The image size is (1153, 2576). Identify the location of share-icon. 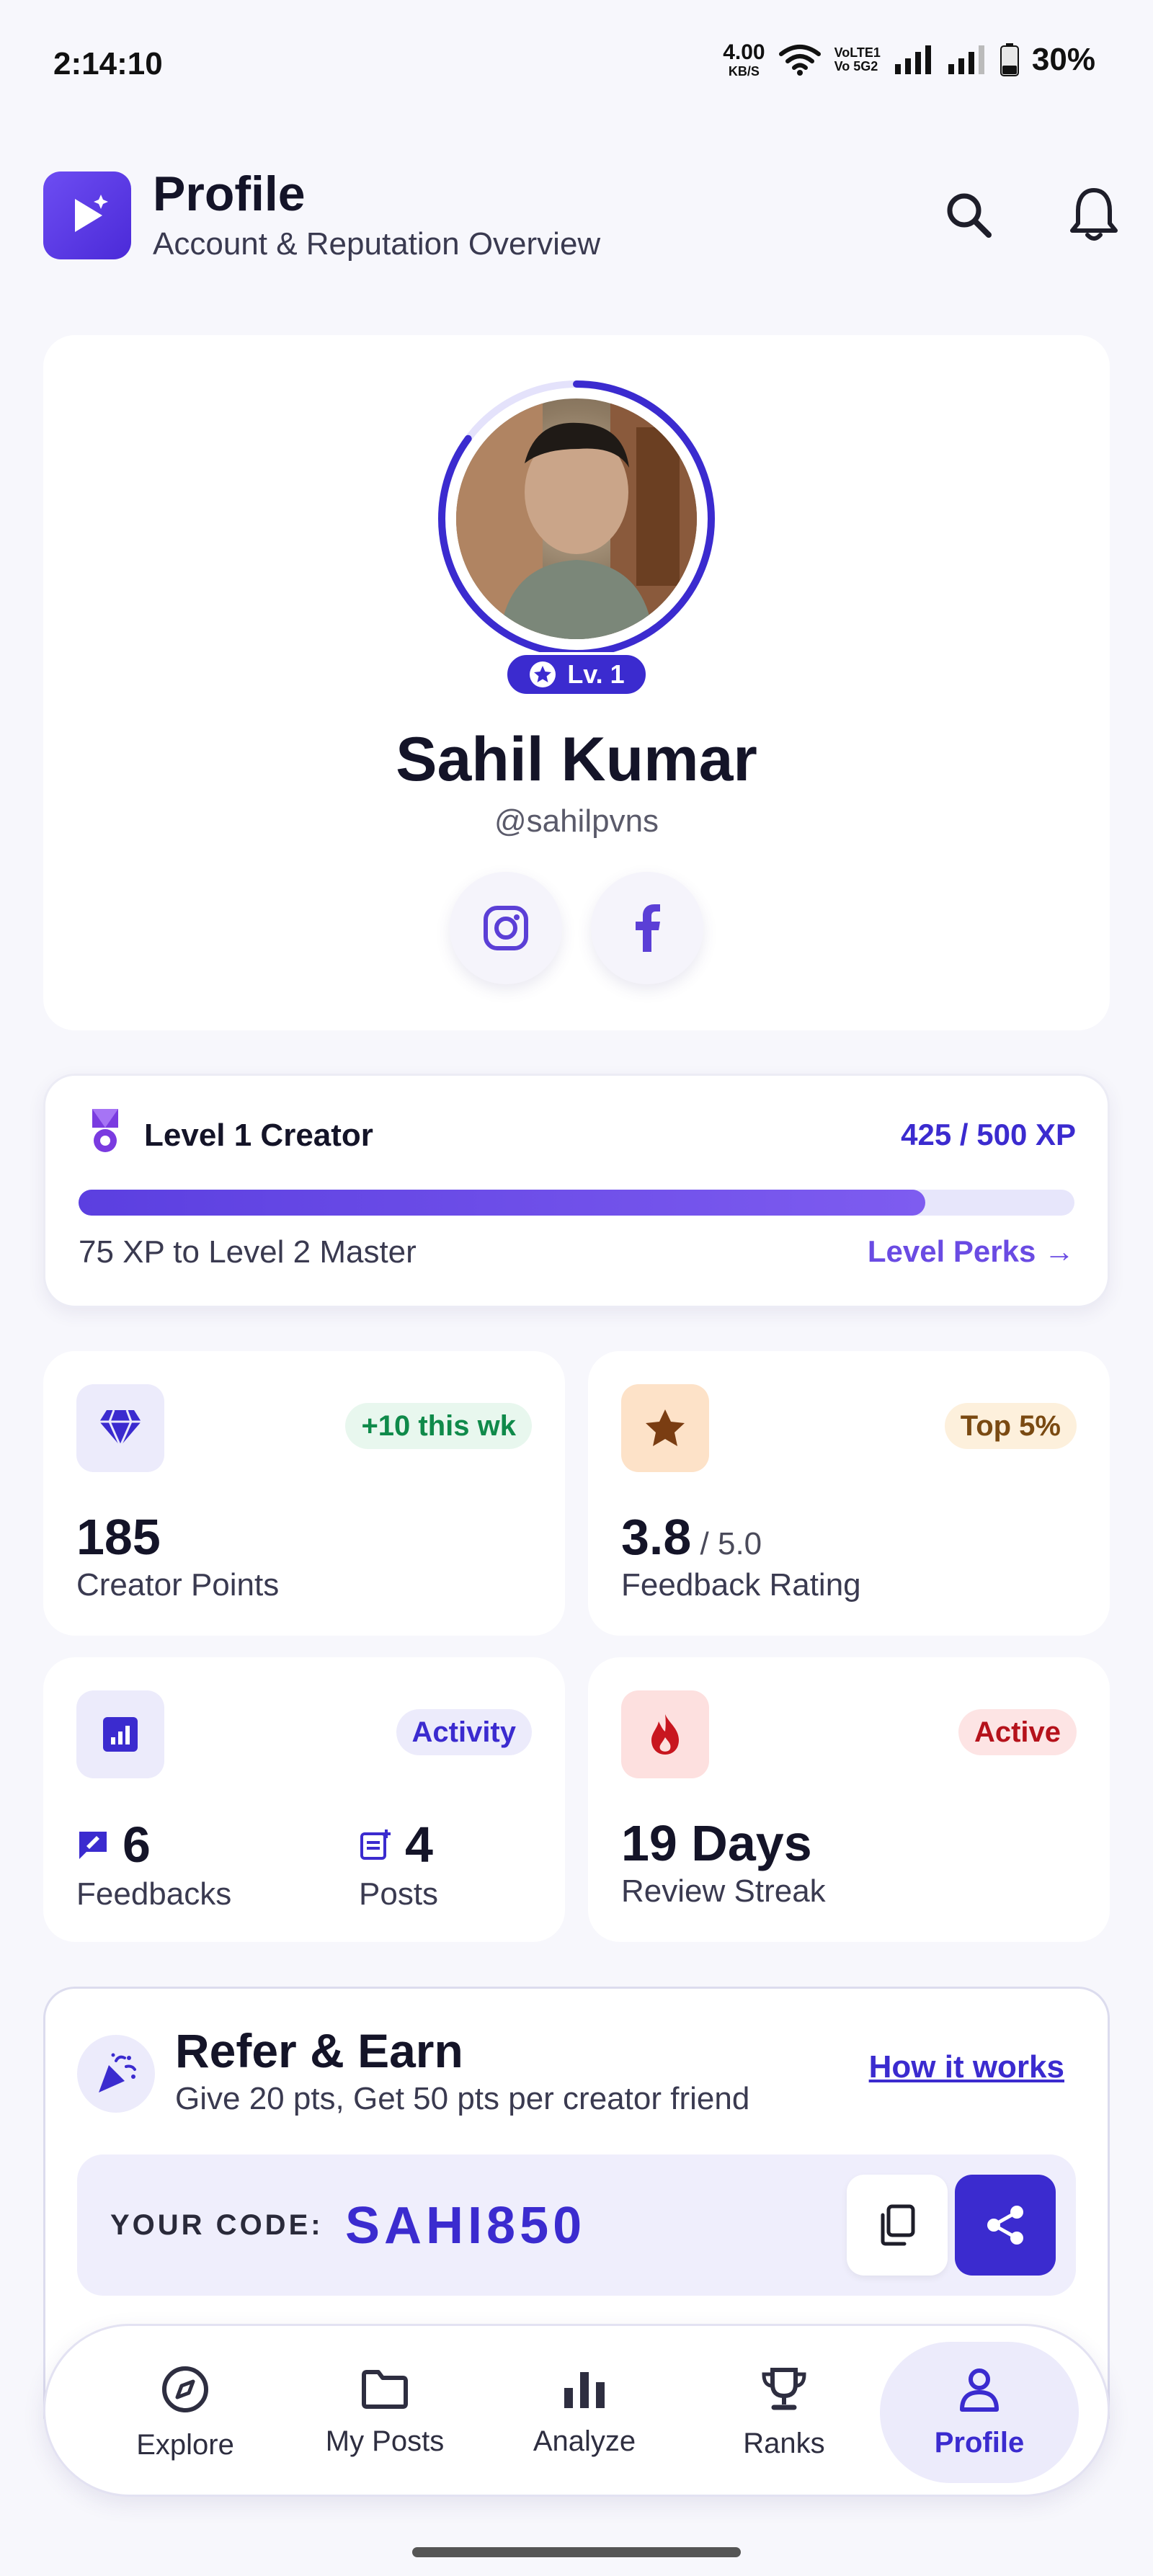
(1005, 2225).